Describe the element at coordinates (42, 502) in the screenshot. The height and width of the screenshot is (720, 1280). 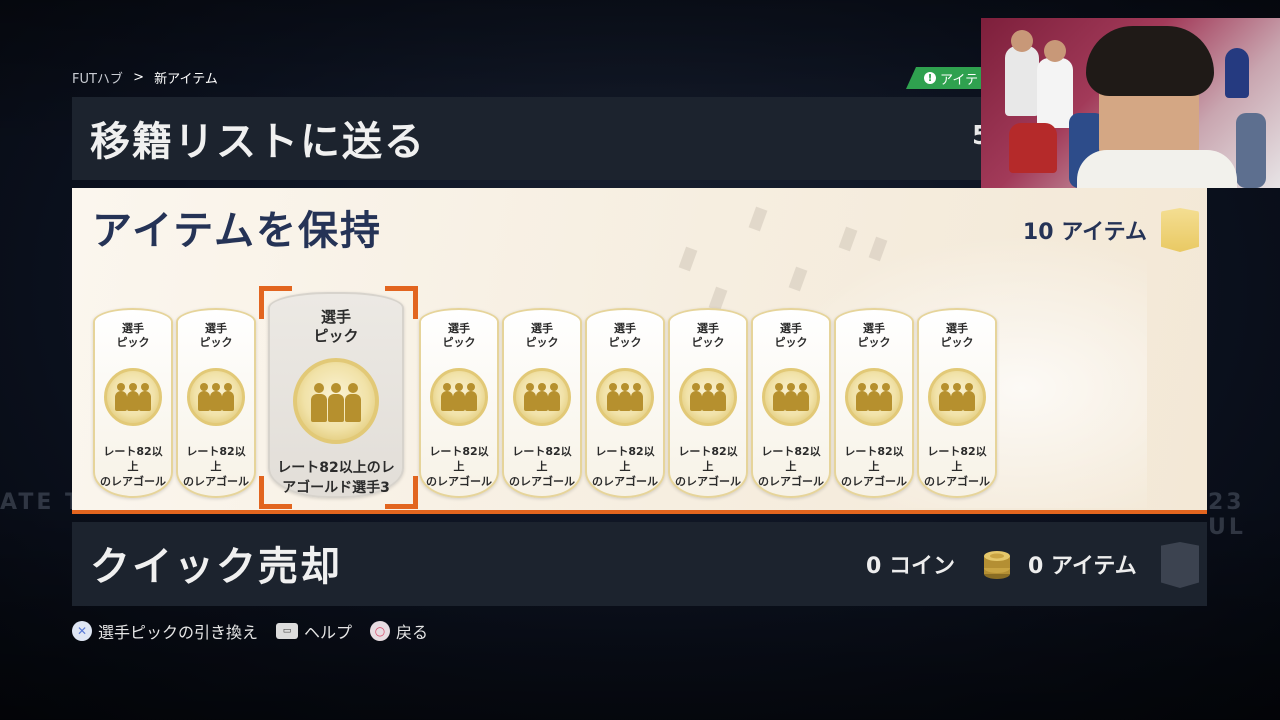
I see `background-ghost-text-left: ATE T` at that location.